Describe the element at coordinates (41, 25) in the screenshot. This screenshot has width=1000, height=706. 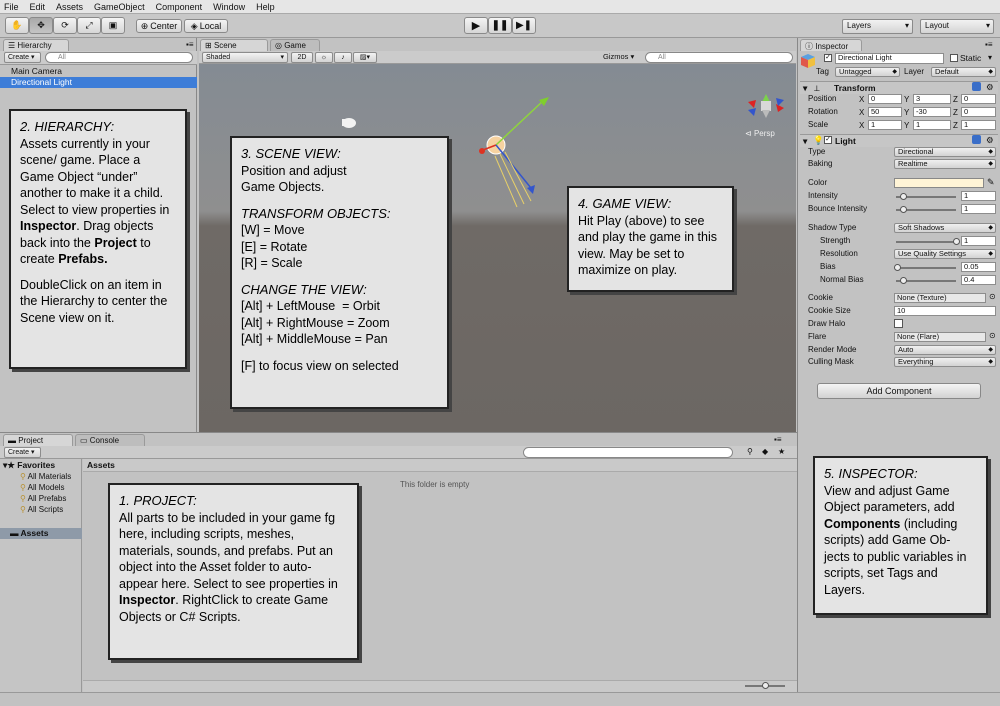
I see `move-tool-button: ✥` at that location.